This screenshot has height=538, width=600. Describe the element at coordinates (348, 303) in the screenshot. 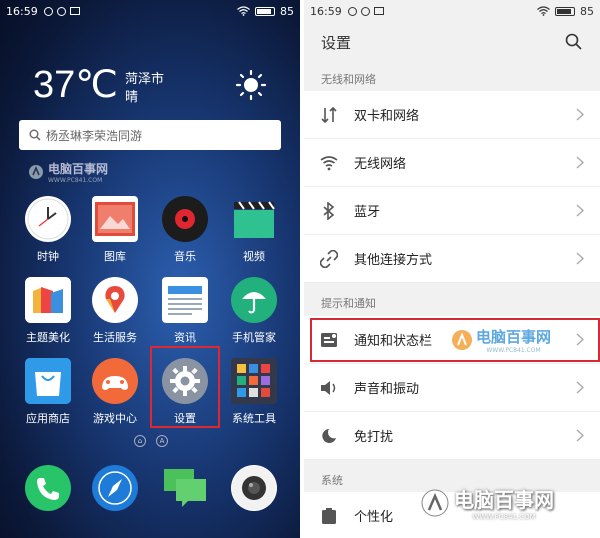

I see `section-header-notify: 提示和通知` at that location.